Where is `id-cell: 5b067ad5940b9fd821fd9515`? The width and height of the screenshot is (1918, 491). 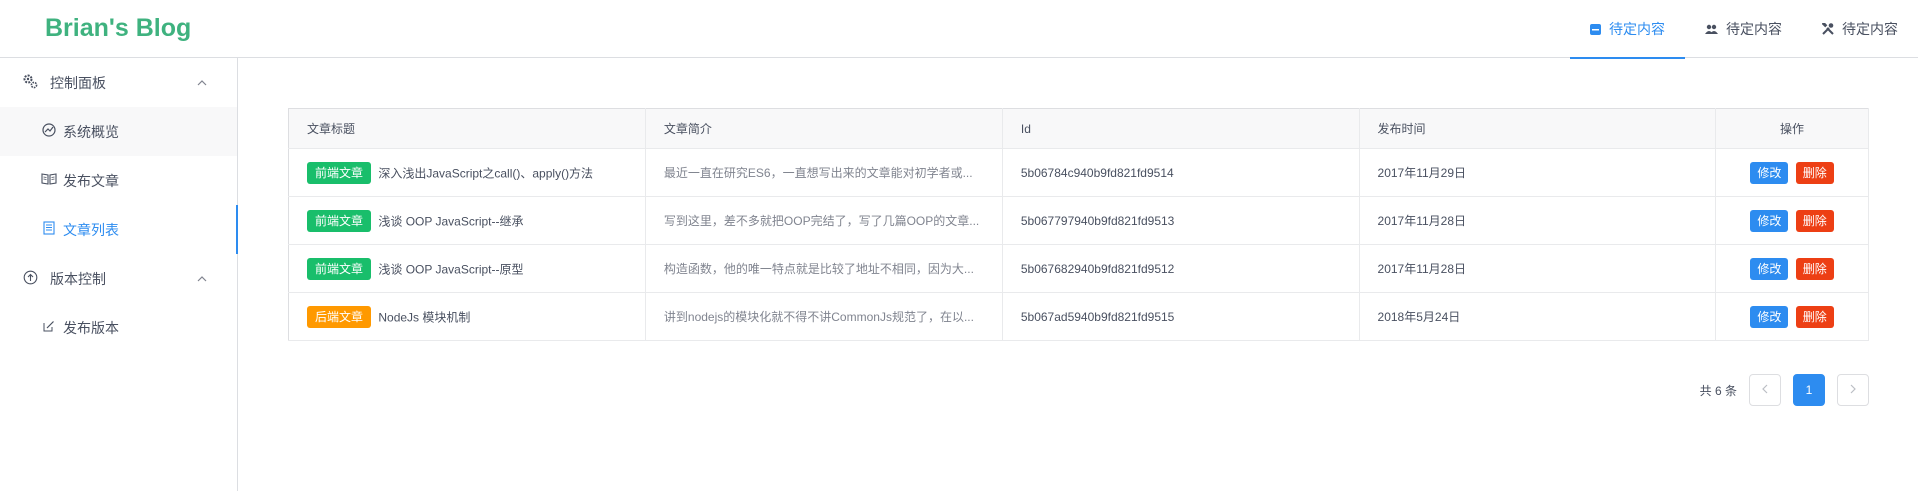 id-cell: 5b067ad5940b9fd821fd9515 is located at coordinates (1181, 316).